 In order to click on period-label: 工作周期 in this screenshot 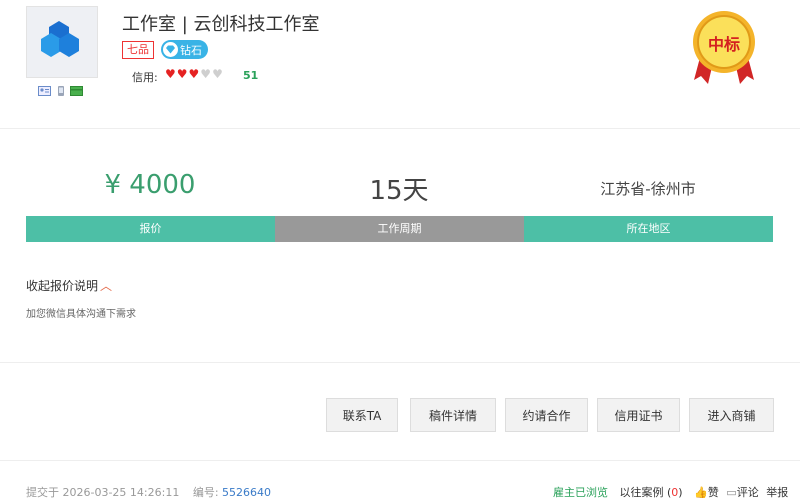, I will do `click(399, 229)`.